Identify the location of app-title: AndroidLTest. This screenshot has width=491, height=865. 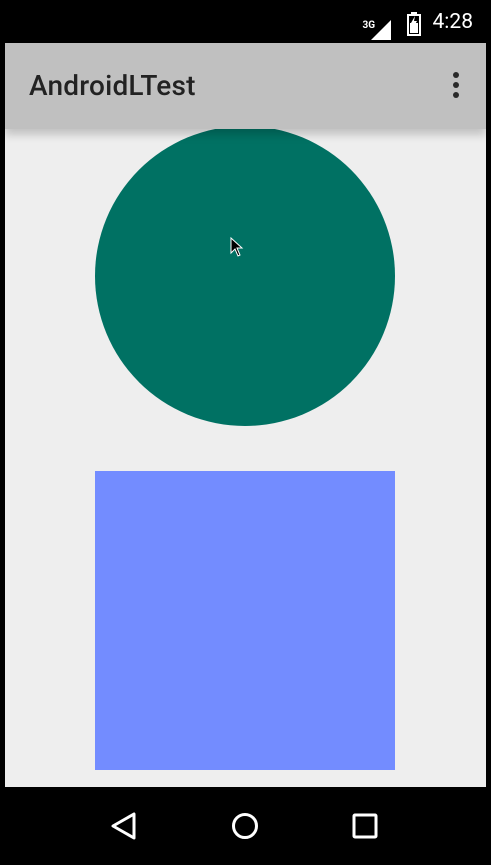
(112, 85).